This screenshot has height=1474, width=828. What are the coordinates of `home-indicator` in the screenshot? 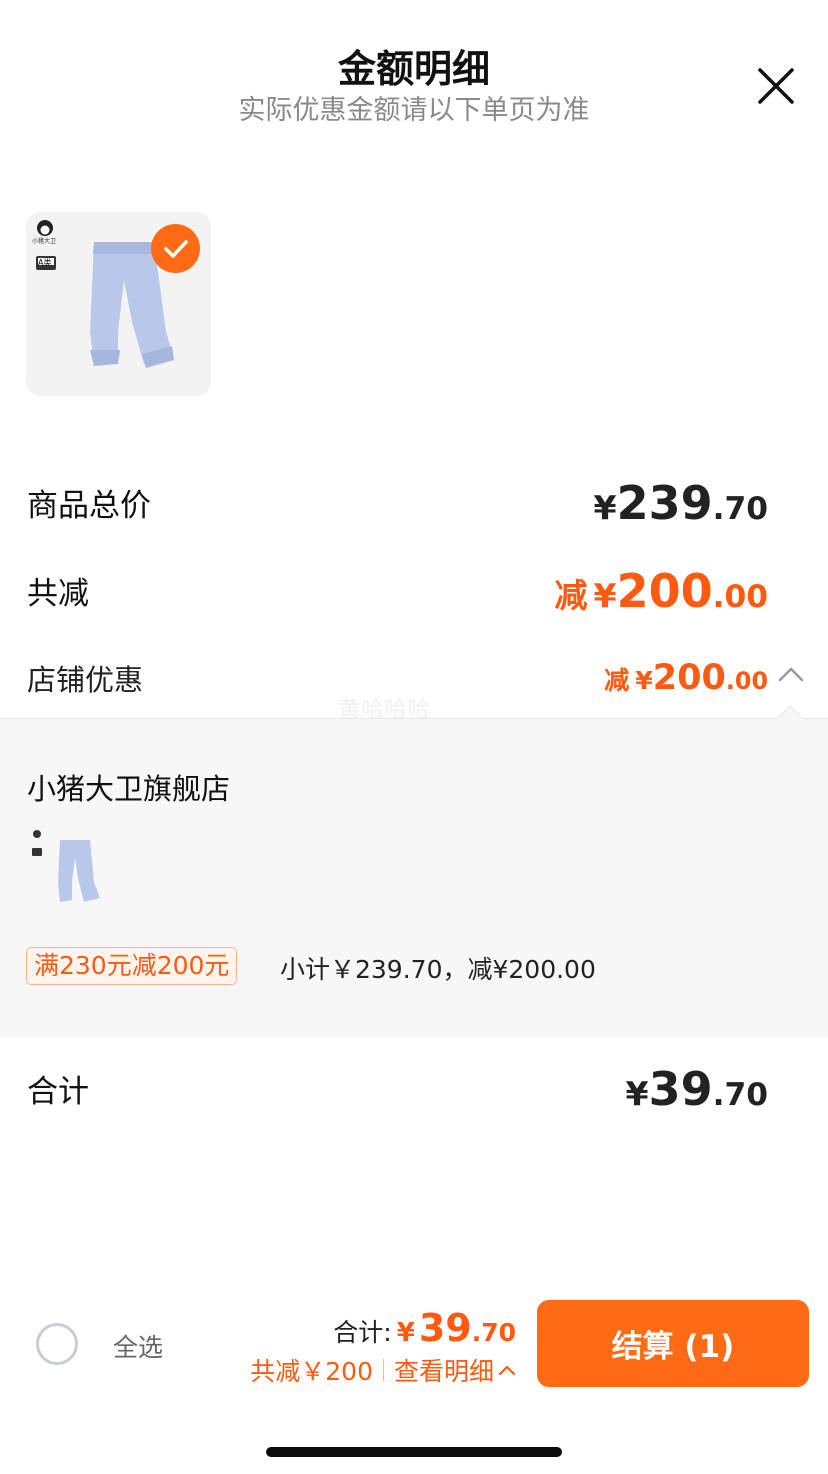 It's located at (414, 1452).